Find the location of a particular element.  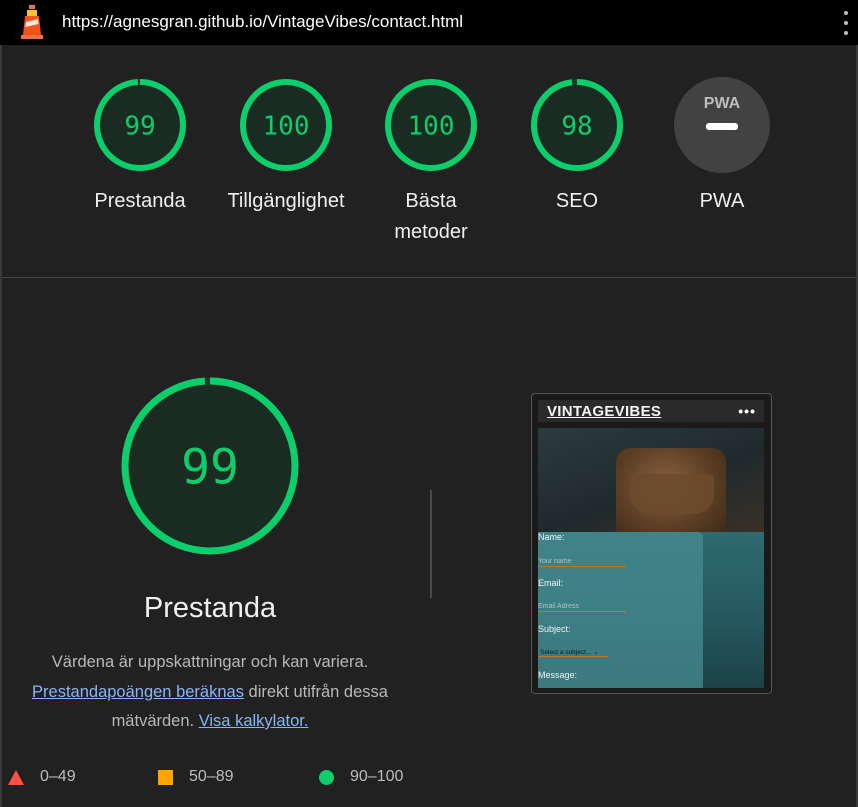

score-calculation-link: Prestandapoängen beräknas is located at coordinates (138, 692).